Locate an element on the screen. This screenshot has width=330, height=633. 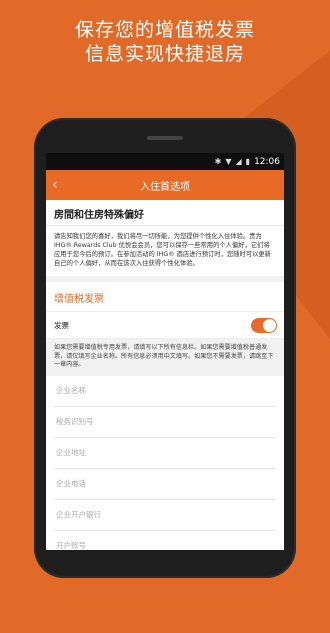
company-phone-field-row is located at coordinates (165, 484).